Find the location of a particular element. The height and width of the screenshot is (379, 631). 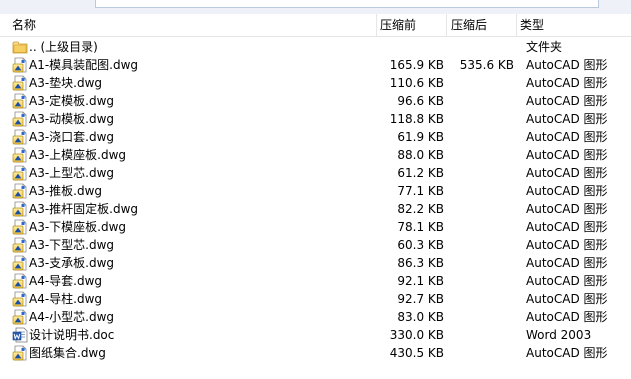

file-size: 88.0 KB is located at coordinates (420, 155).